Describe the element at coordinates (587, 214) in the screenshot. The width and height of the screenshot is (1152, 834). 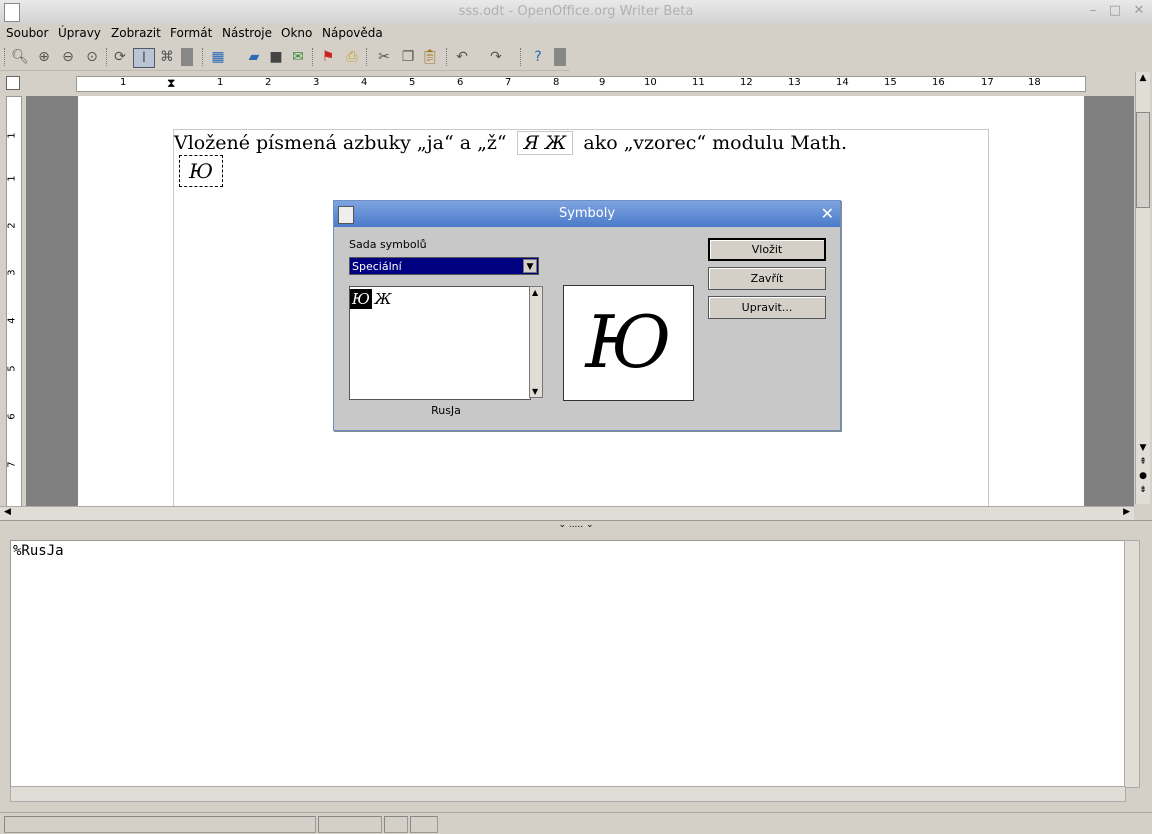
I see `dialog-title-bar: Symboly ✕` at that location.